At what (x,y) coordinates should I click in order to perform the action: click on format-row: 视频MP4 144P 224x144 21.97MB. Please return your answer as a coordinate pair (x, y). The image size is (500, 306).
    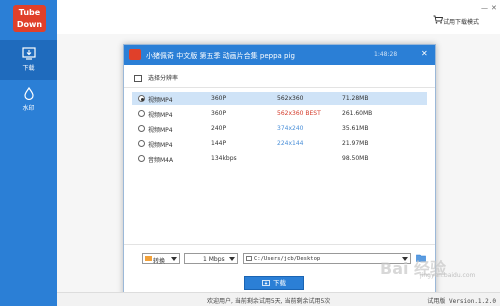
    Looking at the image, I should click on (279, 143).